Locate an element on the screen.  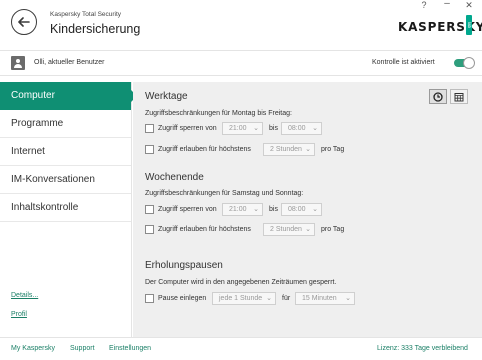
support-link: Support is located at coordinates (82, 348).